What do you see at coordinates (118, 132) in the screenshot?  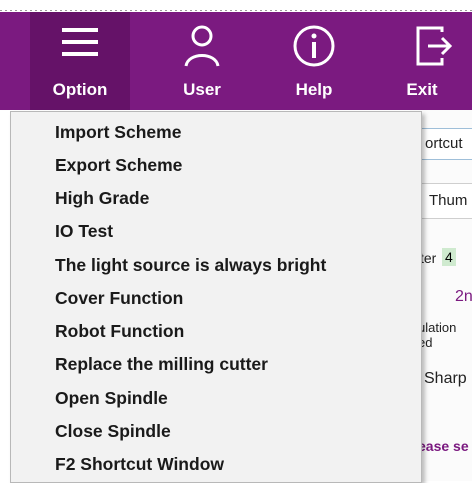 I see `menu-item-import-scheme: Import Scheme` at bounding box center [118, 132].